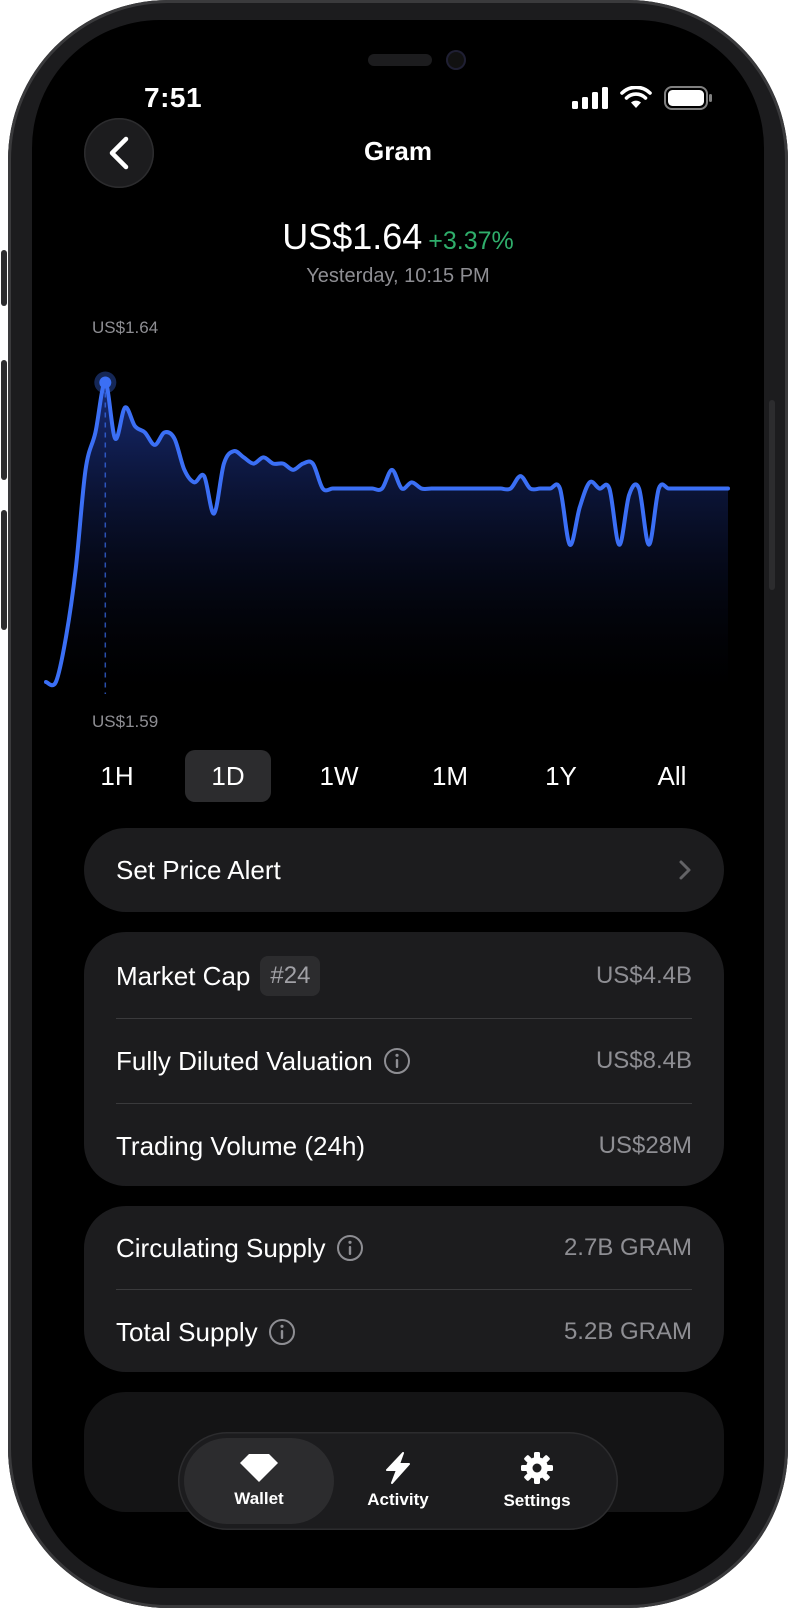  I want to click on total-supply-value: 5.2B GRAM, so click(627, 1331).